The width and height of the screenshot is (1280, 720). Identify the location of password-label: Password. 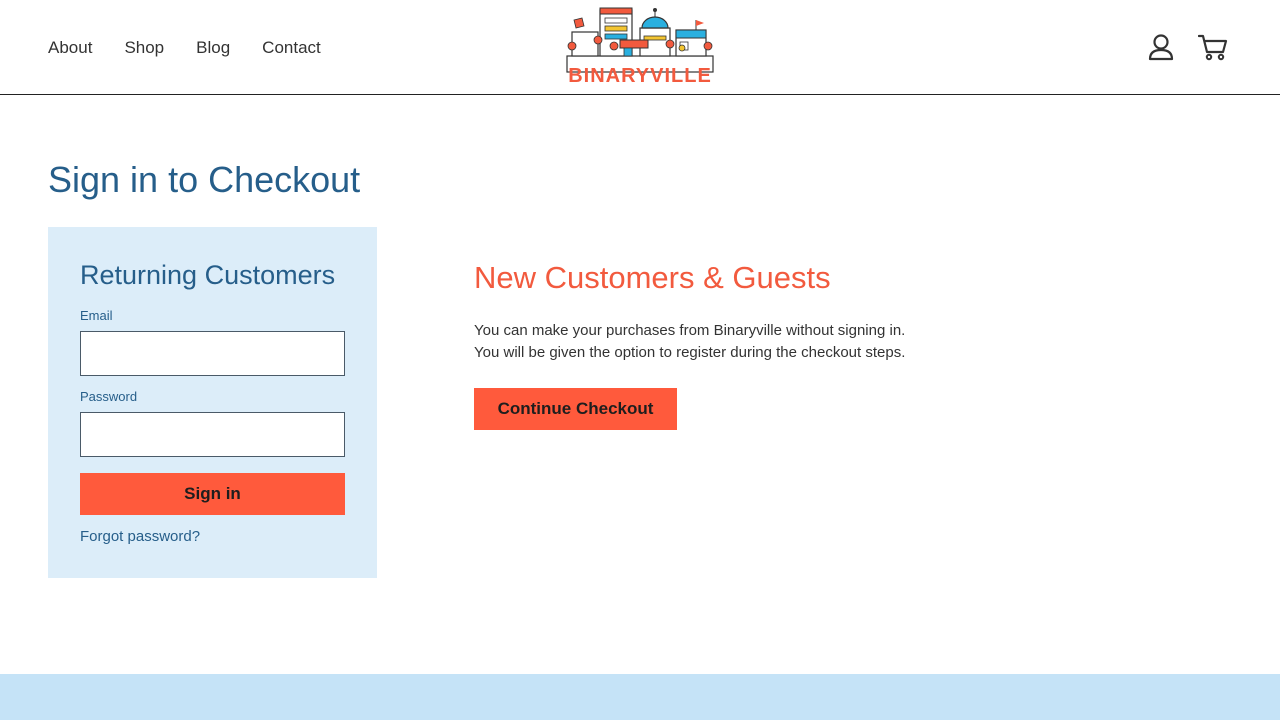
(109, 396).